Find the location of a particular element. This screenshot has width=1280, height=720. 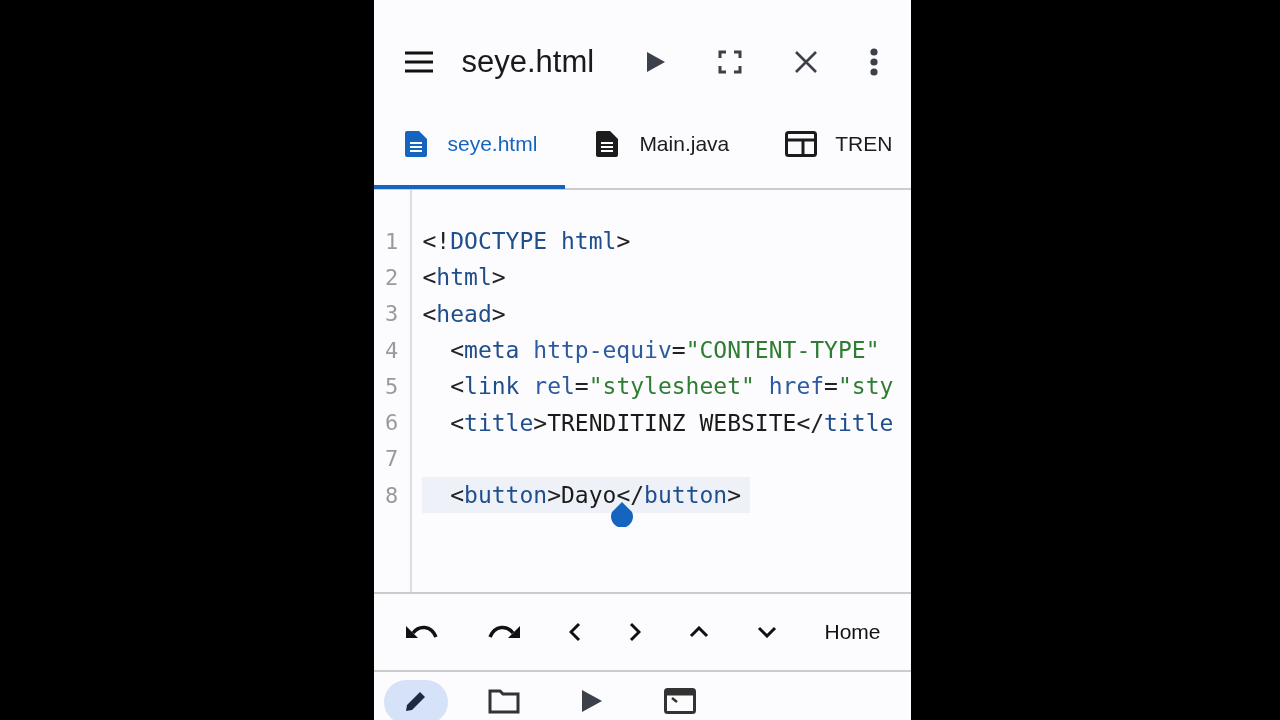

up-chevron-icon is located at coordinates (698, 632).